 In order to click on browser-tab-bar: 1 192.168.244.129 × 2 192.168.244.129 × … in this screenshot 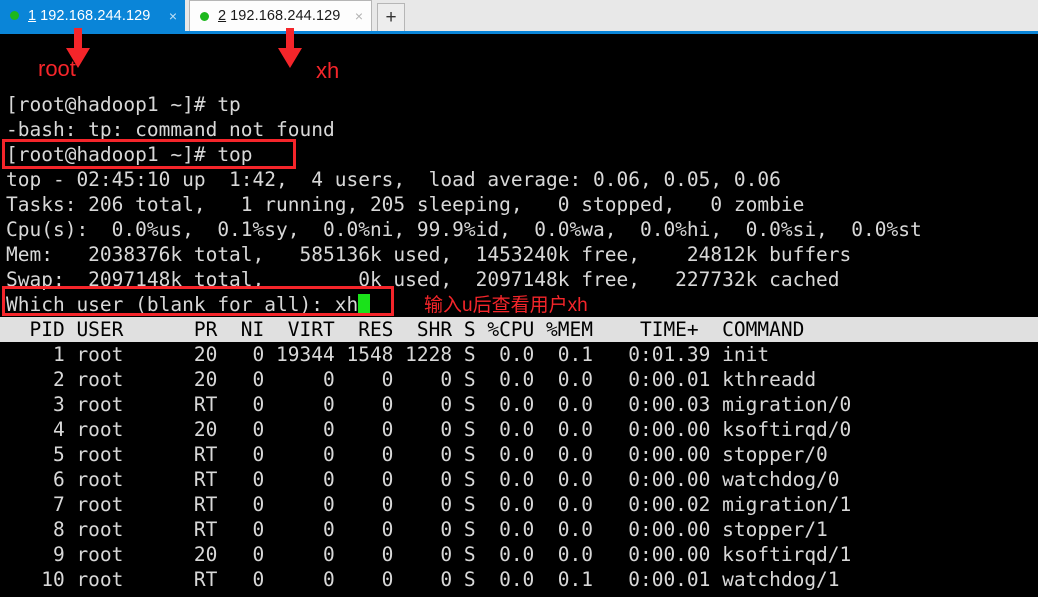, I will do `click(519, 17)`.